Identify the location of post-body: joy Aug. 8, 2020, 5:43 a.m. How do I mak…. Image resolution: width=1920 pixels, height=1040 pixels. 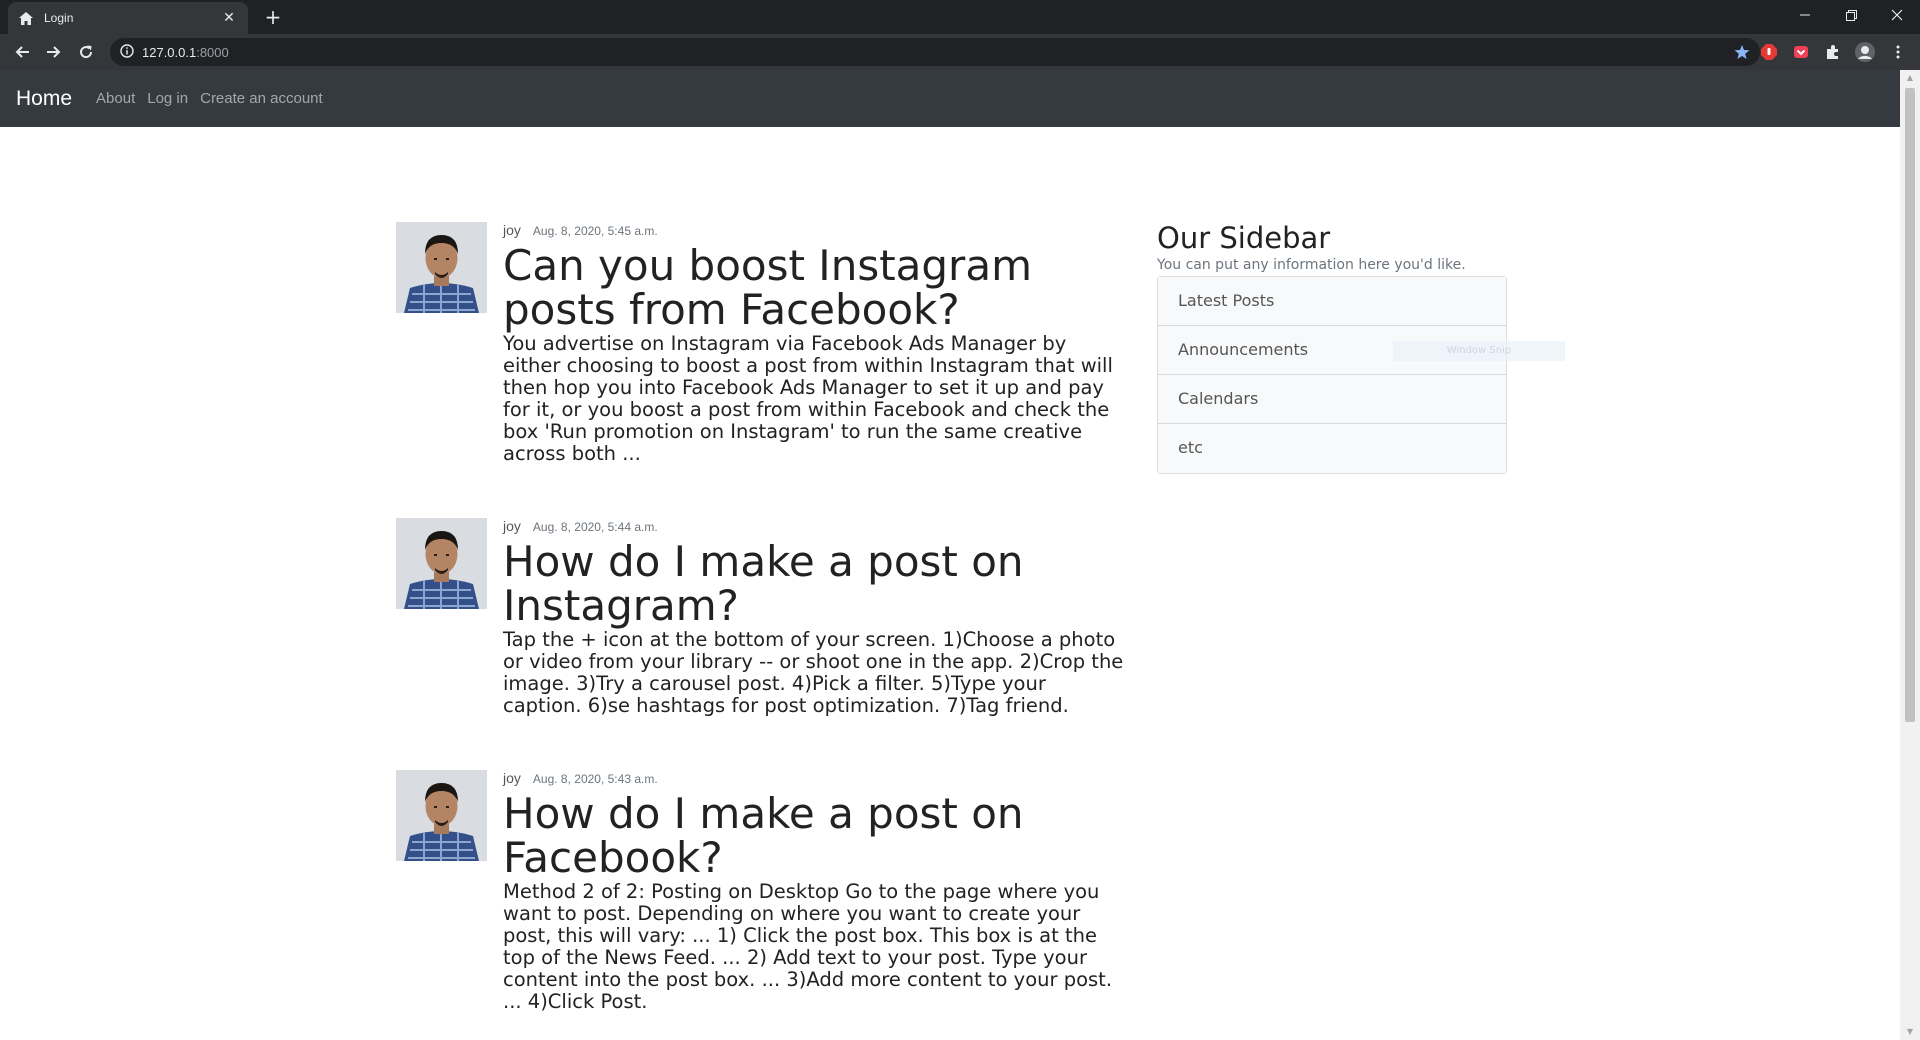
(814, 891).